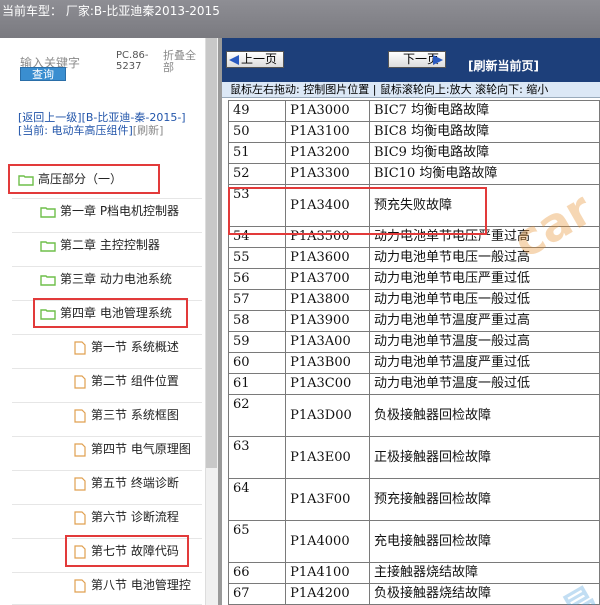  What do you see at coordinates (484, 342) in the screenshot?
I see `fault-description: 动力电池单节温度一般过高` at bounding box center [484, 342].